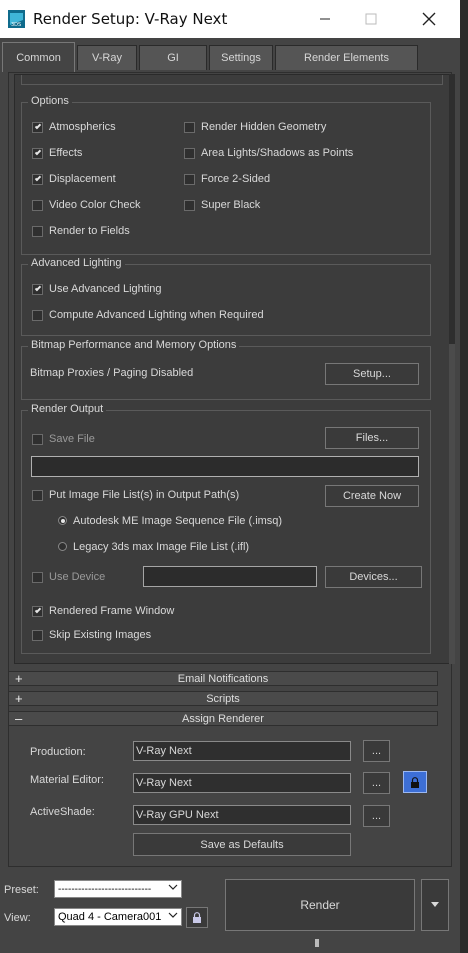 The image size is (468, 953). What do you see at coordinates (62, 546) in the screenshot?
I see `ifl-radio` at bounding box center [62, 546].